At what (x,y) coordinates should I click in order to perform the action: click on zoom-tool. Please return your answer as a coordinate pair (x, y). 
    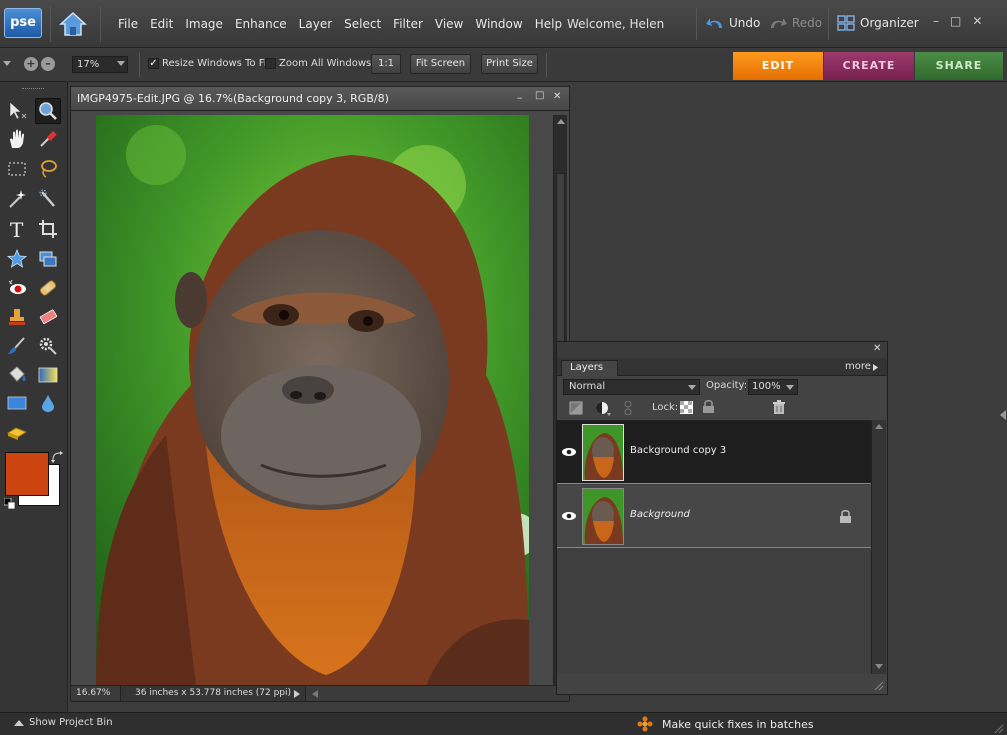
    Looking at the image, I should click on (48, 111).